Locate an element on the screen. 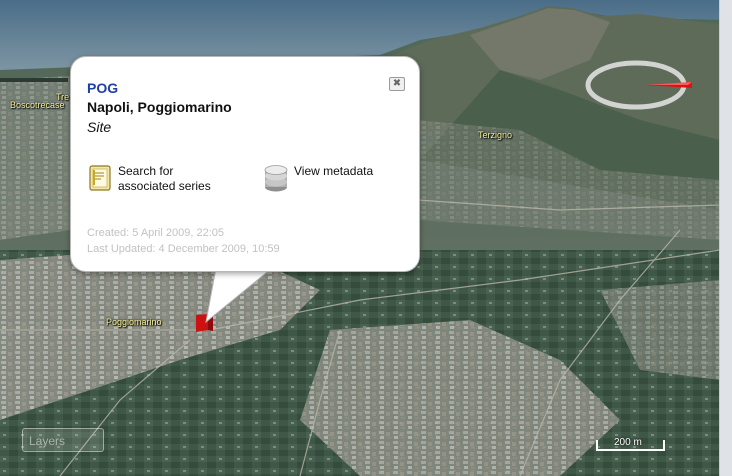  site-type: Site is located at coordinates (99, 127).